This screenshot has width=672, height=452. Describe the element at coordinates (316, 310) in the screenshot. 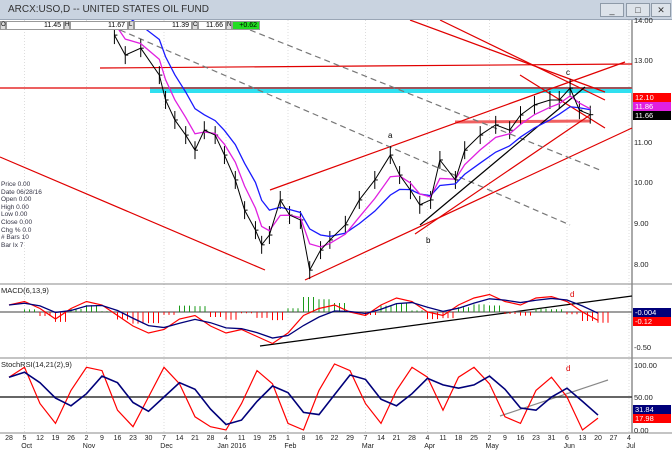

I see `macd-histogram` at that location.